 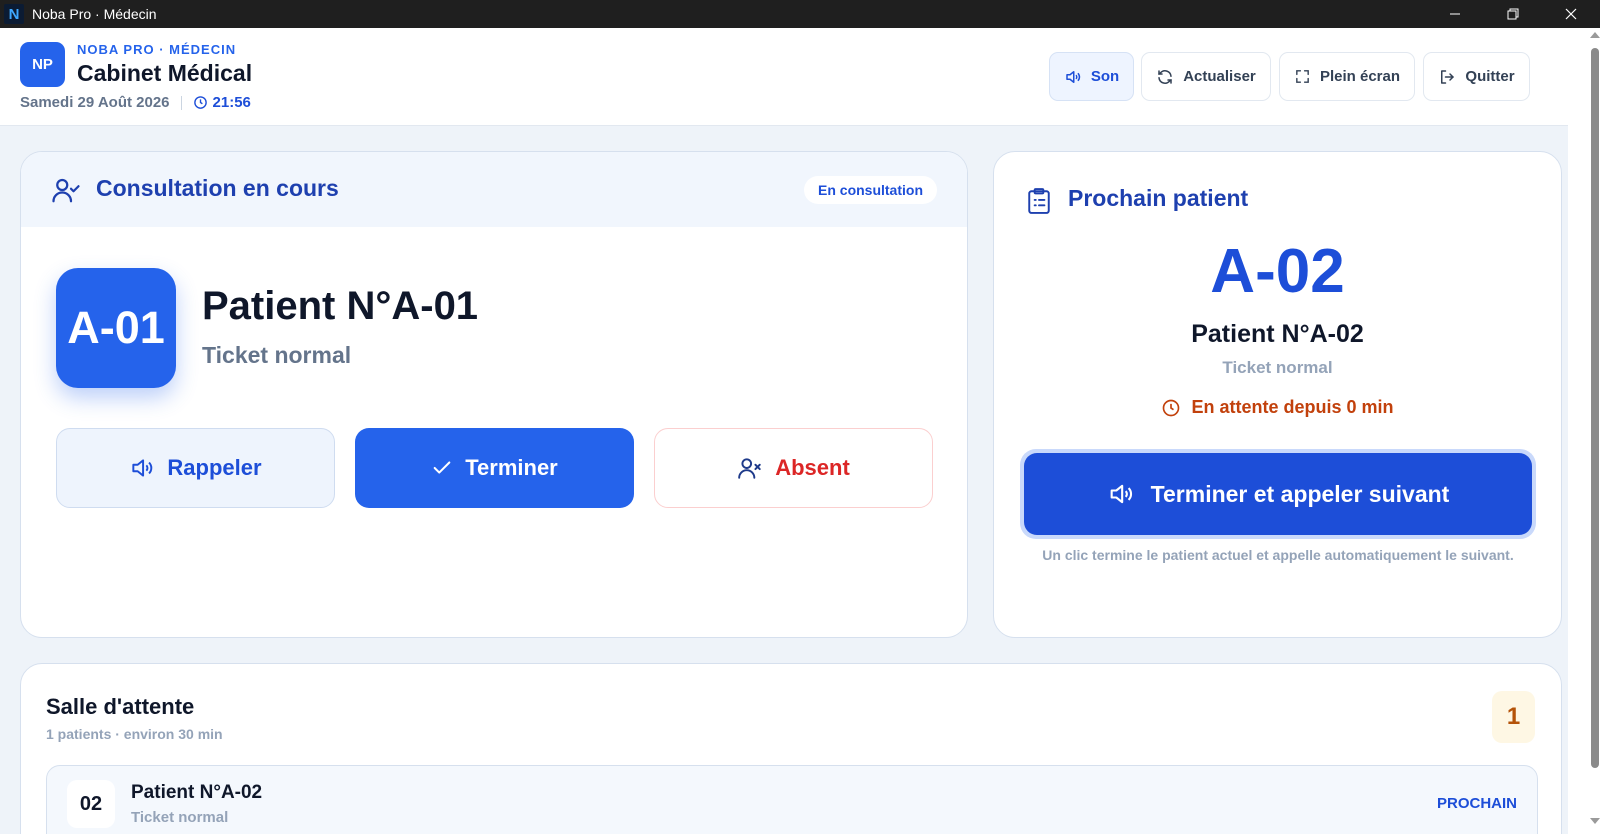 I want to click on waiting-time-label: En attente depuis 0 min, so click(x=1292, y=407).